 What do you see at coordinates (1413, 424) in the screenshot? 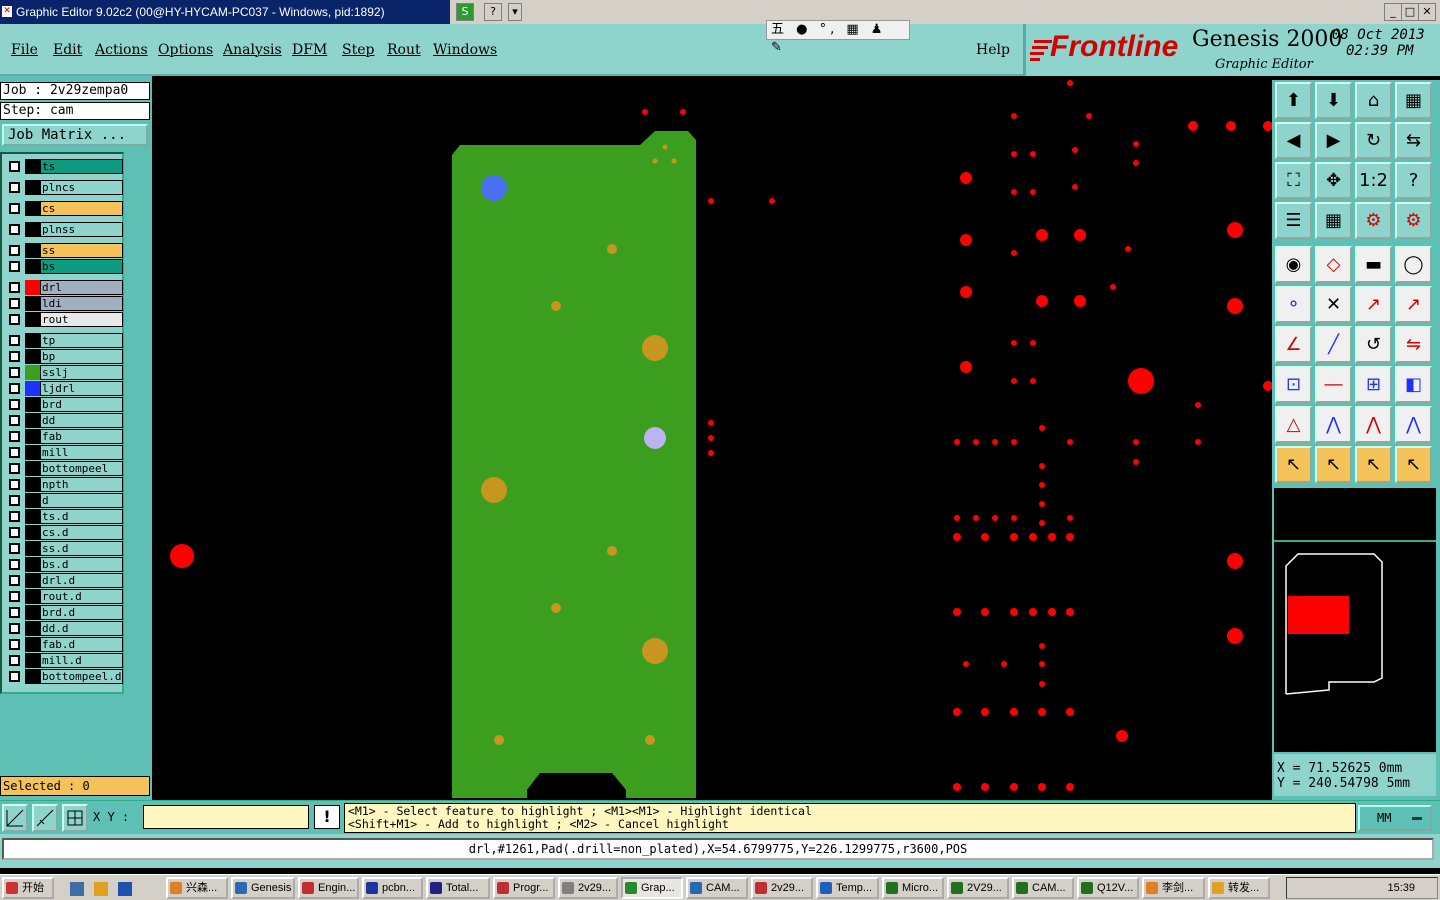
I see `polygon-move-icon: ⋀` at bounding box center [1413, 424].